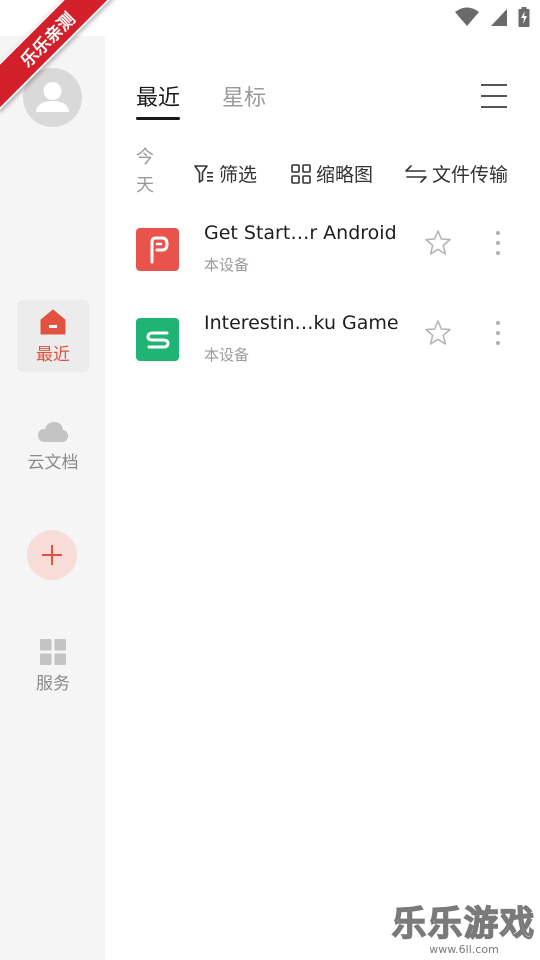 This screenshot has height=960, width=540. I want to click on sidebar-item-label: 服务, so click(53, 683).